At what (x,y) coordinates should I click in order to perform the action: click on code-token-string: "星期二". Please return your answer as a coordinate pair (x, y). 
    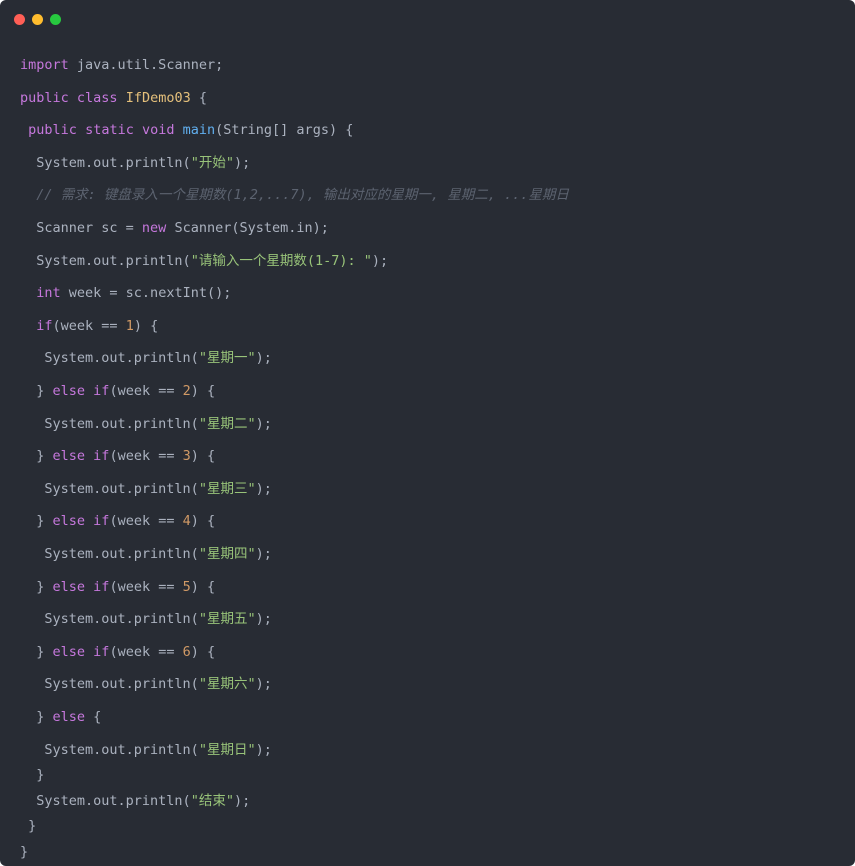
    Looking at the image, I should click on (227, 423).